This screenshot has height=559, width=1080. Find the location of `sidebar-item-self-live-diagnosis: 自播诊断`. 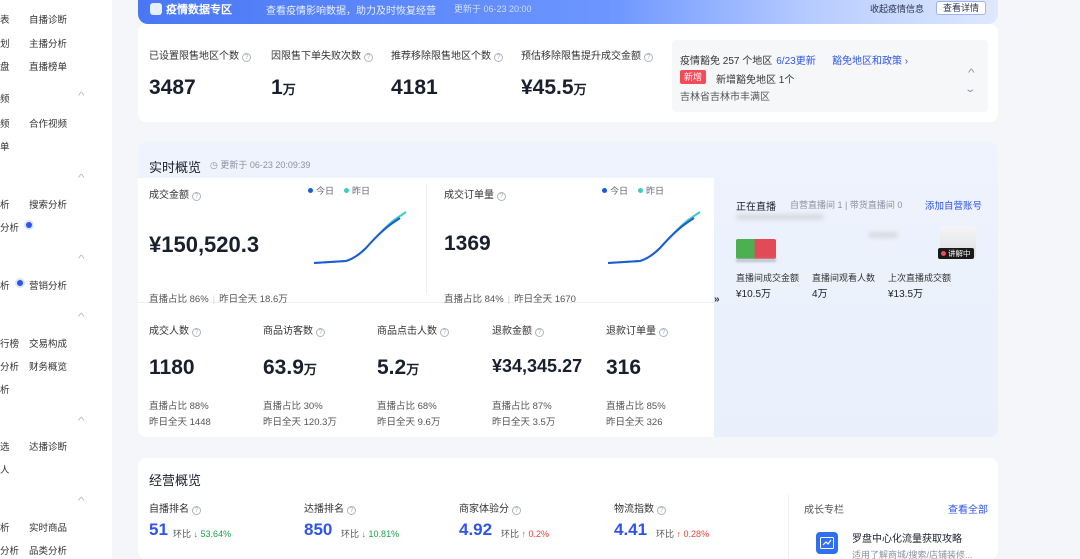

sidebar-item-self-live-diagnosis: 自播诊断 is located at coordinates (48, 19).